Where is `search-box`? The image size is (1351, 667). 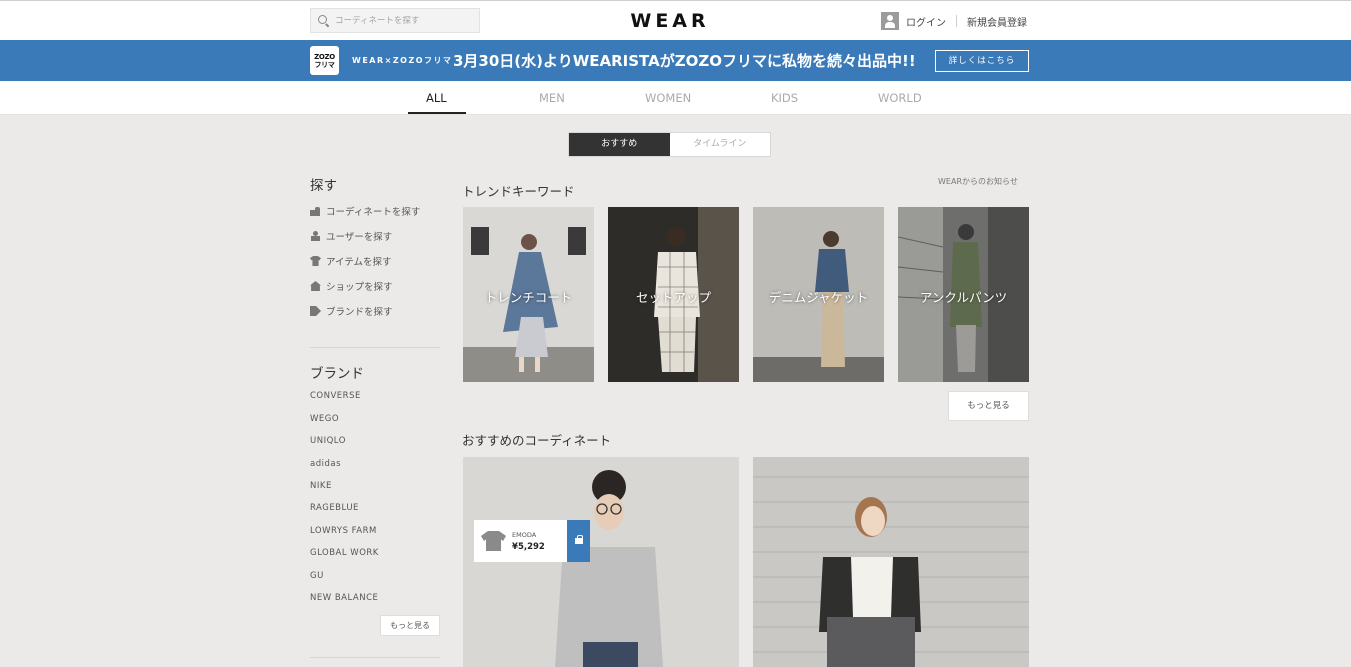 search-box is located at coordinates (395, 20).